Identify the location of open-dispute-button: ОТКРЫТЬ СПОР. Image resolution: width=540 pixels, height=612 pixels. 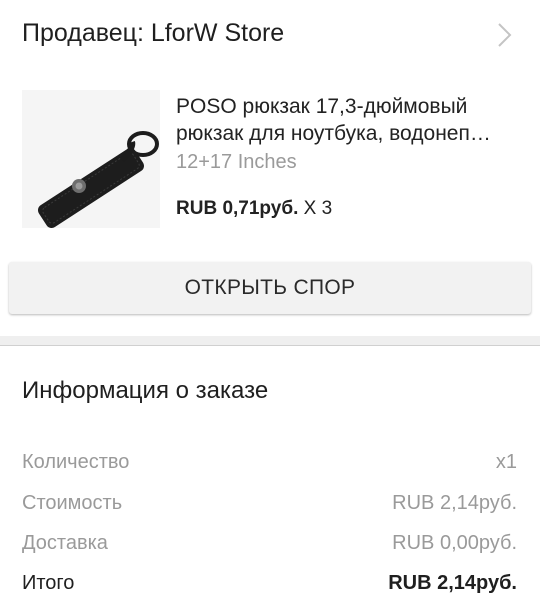
(270, 288).